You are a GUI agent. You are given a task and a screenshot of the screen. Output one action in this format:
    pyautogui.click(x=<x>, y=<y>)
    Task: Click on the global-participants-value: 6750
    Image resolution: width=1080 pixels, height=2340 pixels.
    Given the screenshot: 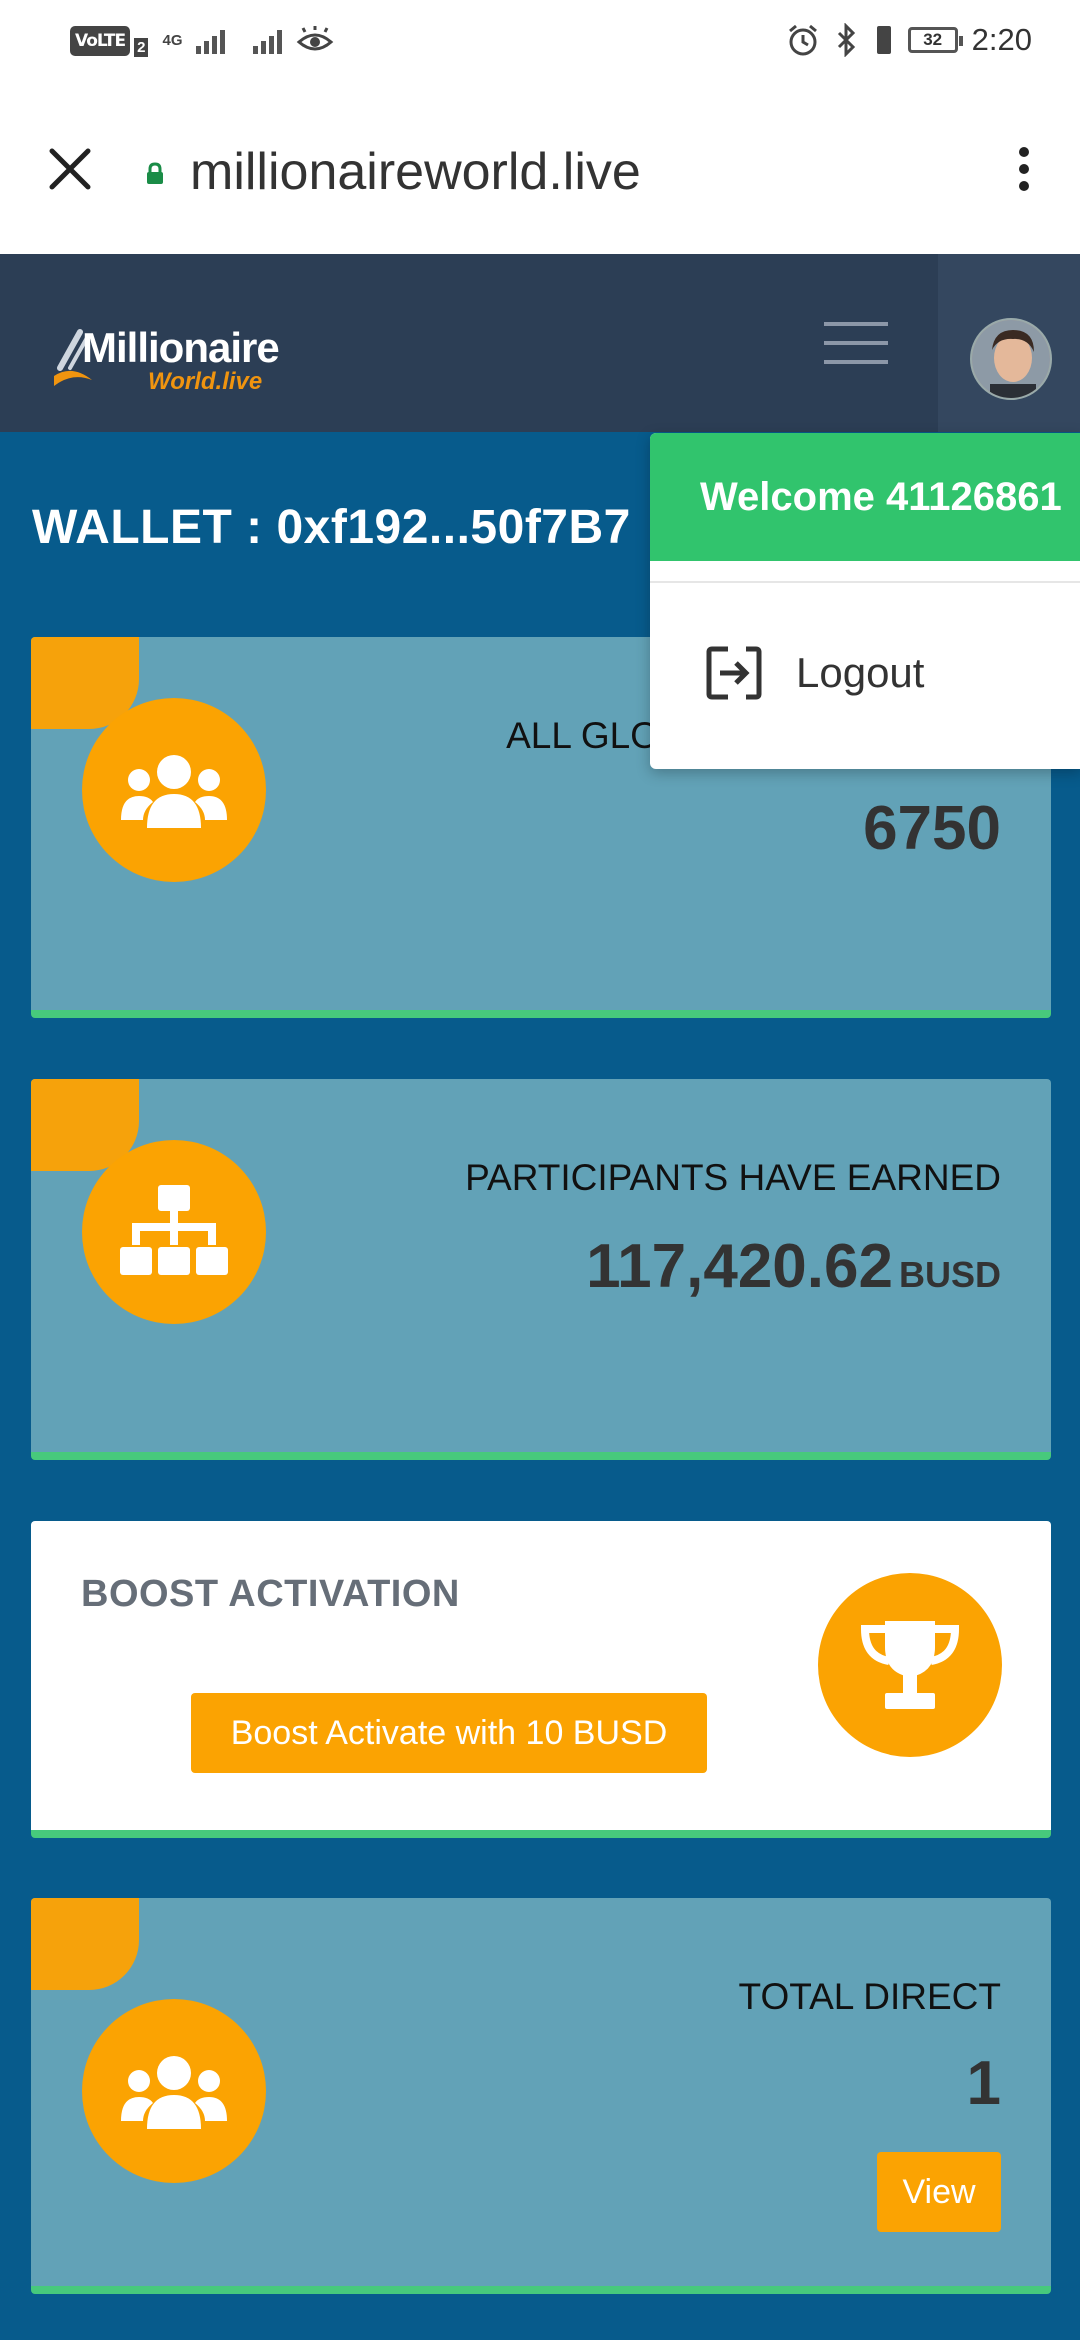 What is the action you would take?
    pyautogui.click(x=932, y=828)
    